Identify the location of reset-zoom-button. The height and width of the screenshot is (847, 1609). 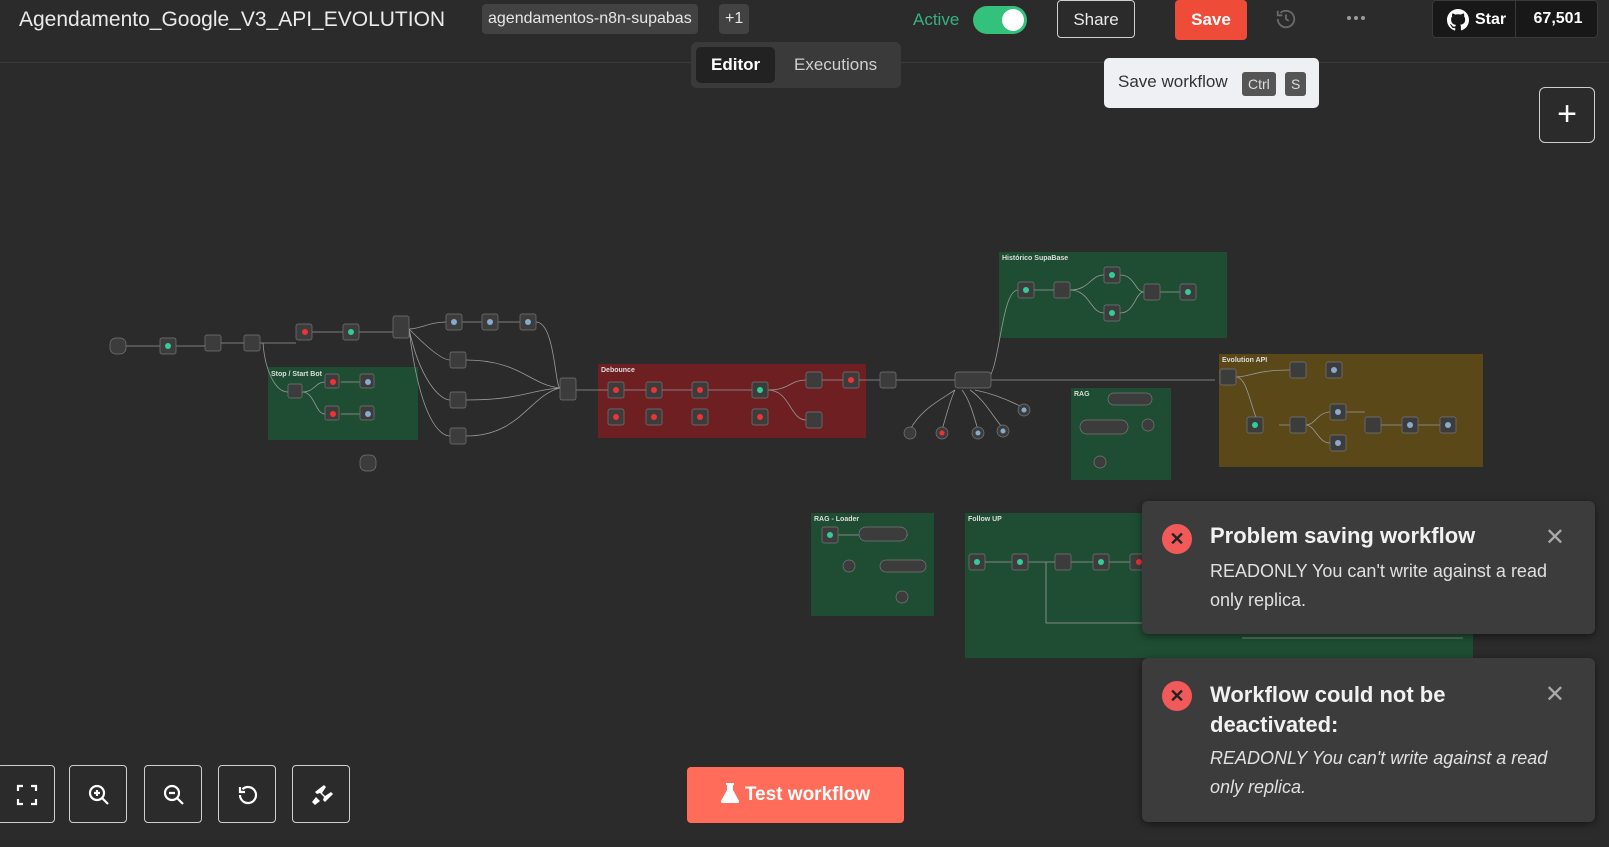
(247, 794).